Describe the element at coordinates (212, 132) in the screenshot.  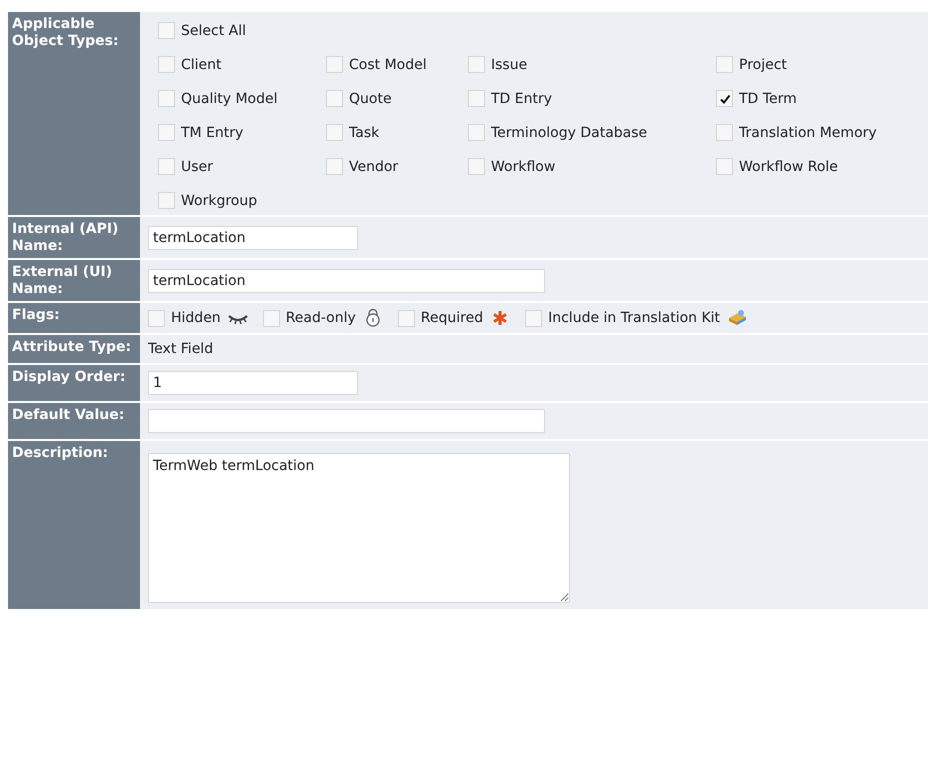
I see `checkbox-label: TM Entry` at that location.